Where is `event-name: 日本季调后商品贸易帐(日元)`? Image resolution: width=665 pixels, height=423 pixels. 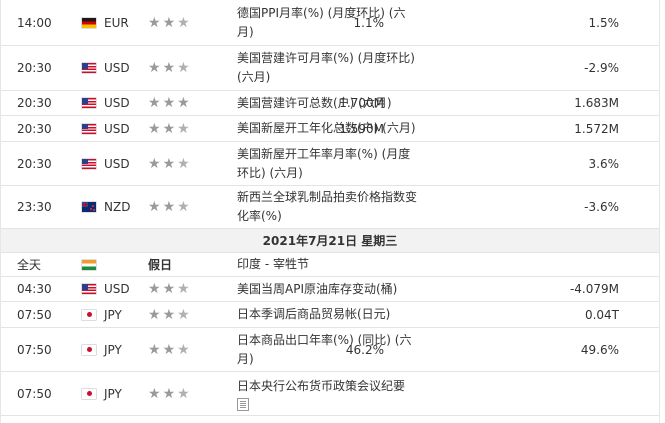 event-name: 日本季调后商品贸易帐(日元) is located at coordinates (327, 314).